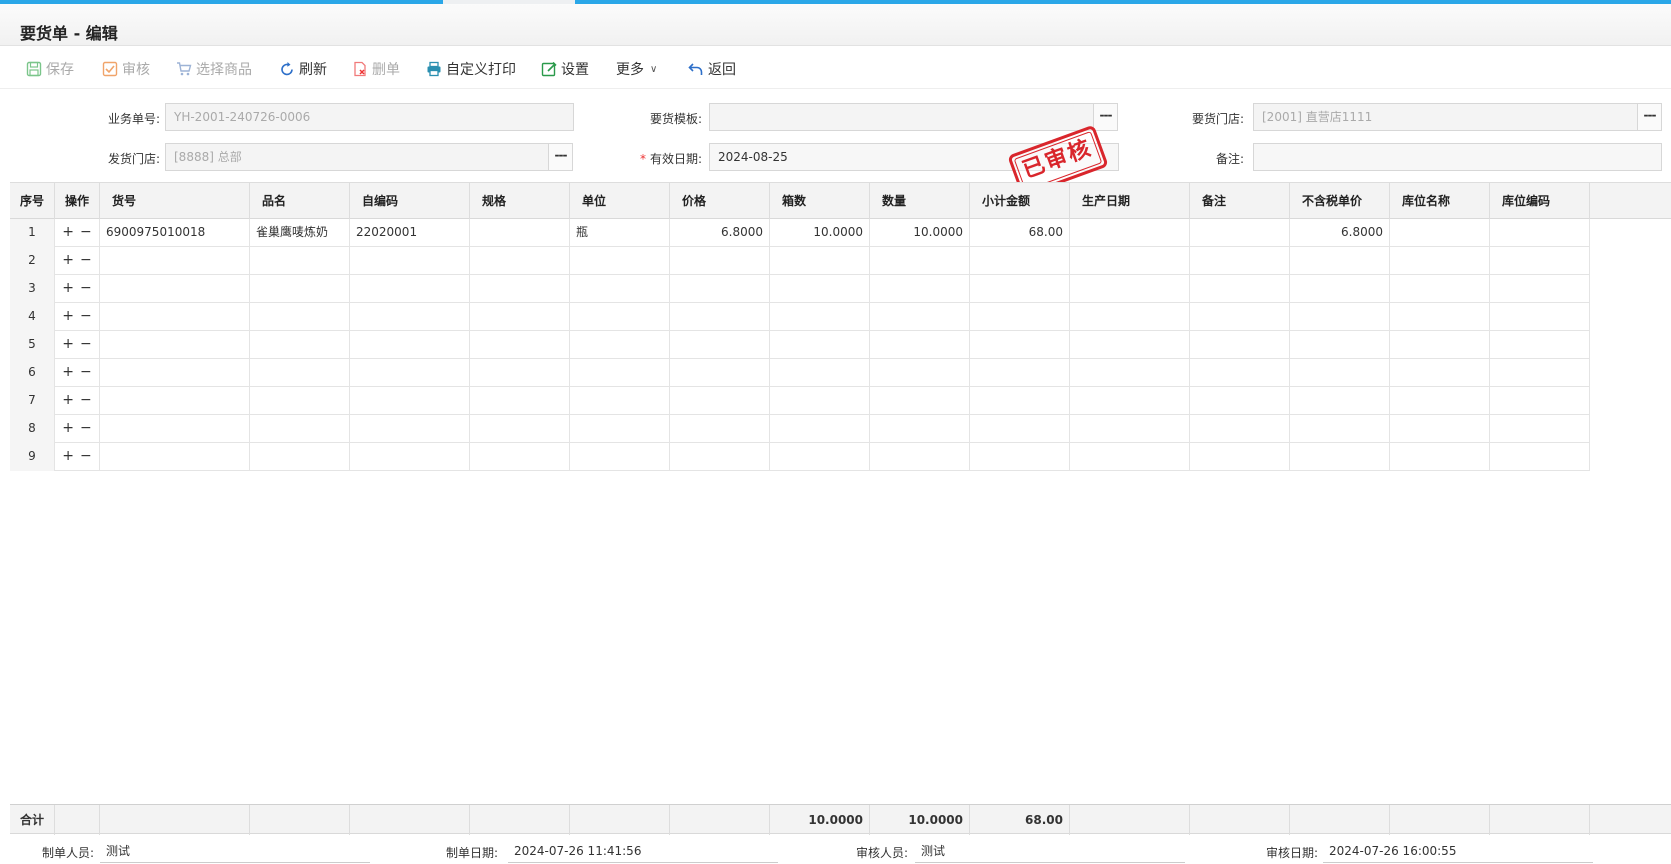  Describe the element at coordinates (1020, 233) in the screenshot. I see `cell-subtotal: 68.00` at that location.